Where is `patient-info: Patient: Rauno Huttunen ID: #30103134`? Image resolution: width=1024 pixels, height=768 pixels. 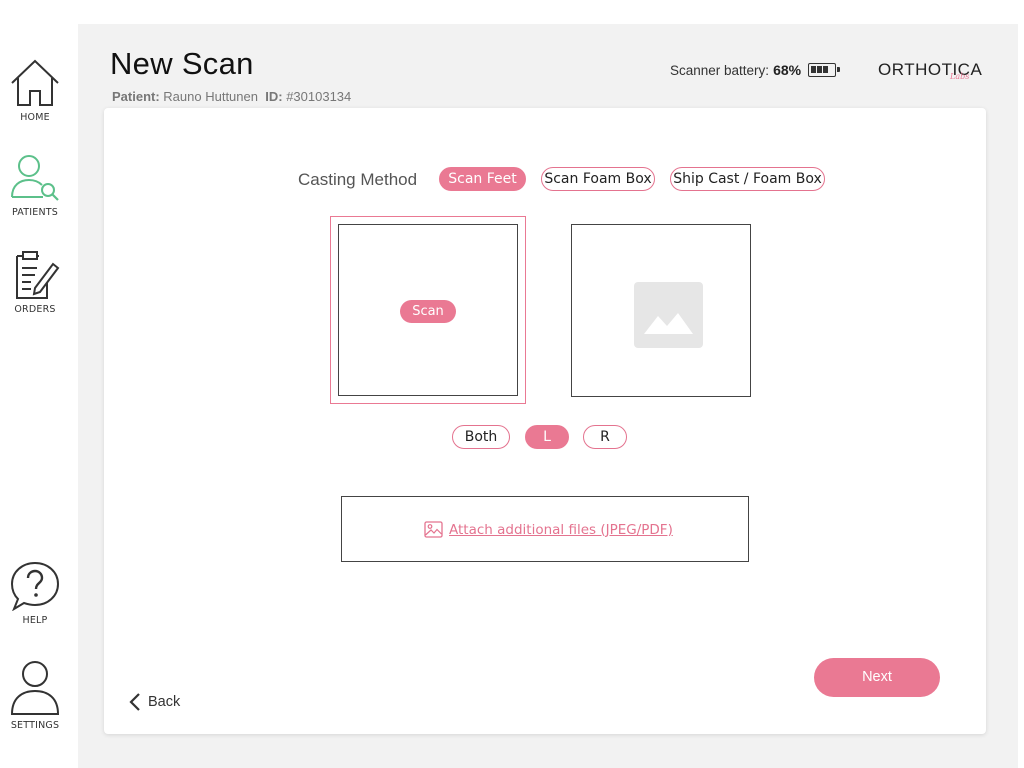 patient-info: Patient: Rauno Huttunen ID: #30103134 is located at coordinates (231, 96).